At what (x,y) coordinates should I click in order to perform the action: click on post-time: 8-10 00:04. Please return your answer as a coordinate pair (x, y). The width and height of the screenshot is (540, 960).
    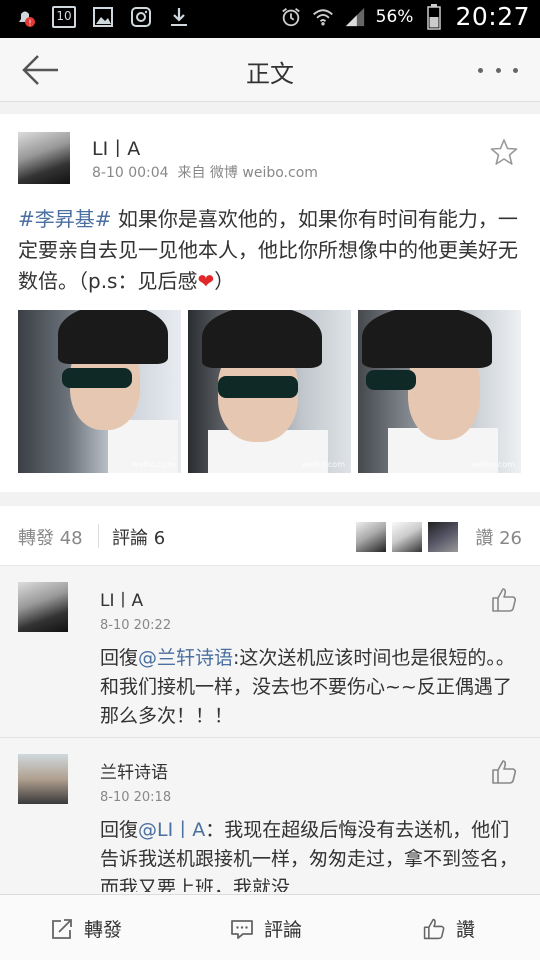
    Looking at the image, I should click on (130, 173).